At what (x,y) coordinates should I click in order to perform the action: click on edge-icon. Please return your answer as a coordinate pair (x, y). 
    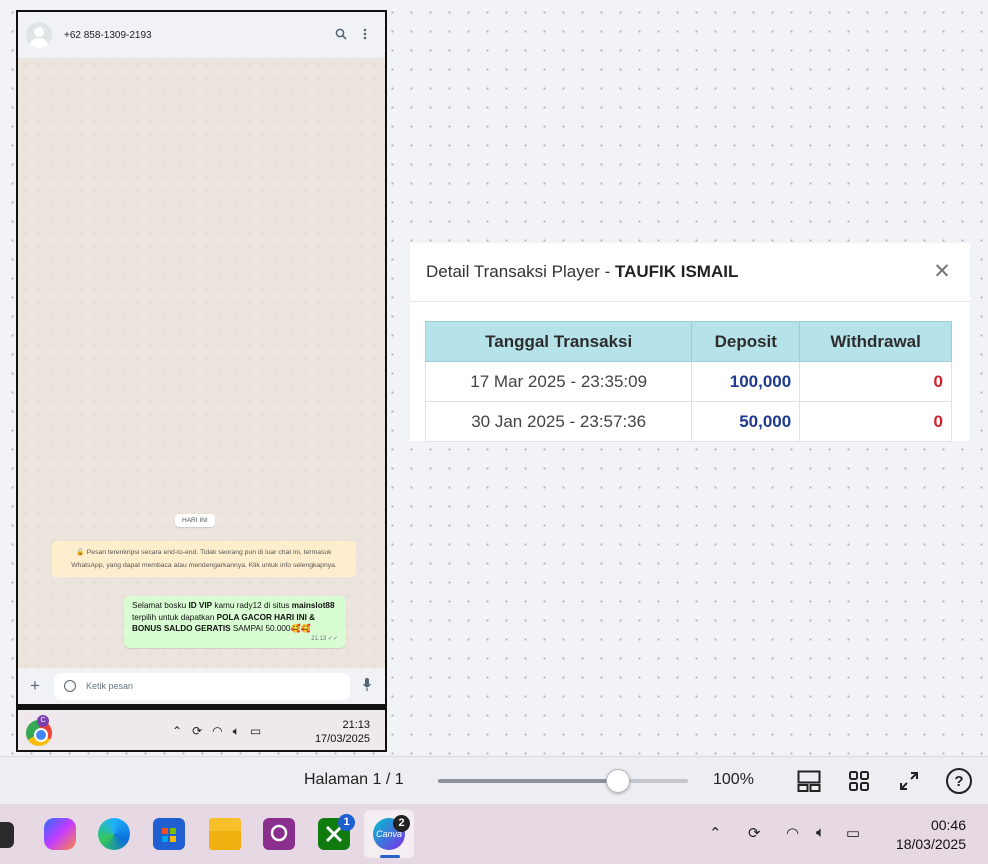
    Looking at the image, I should click on (114, 834).